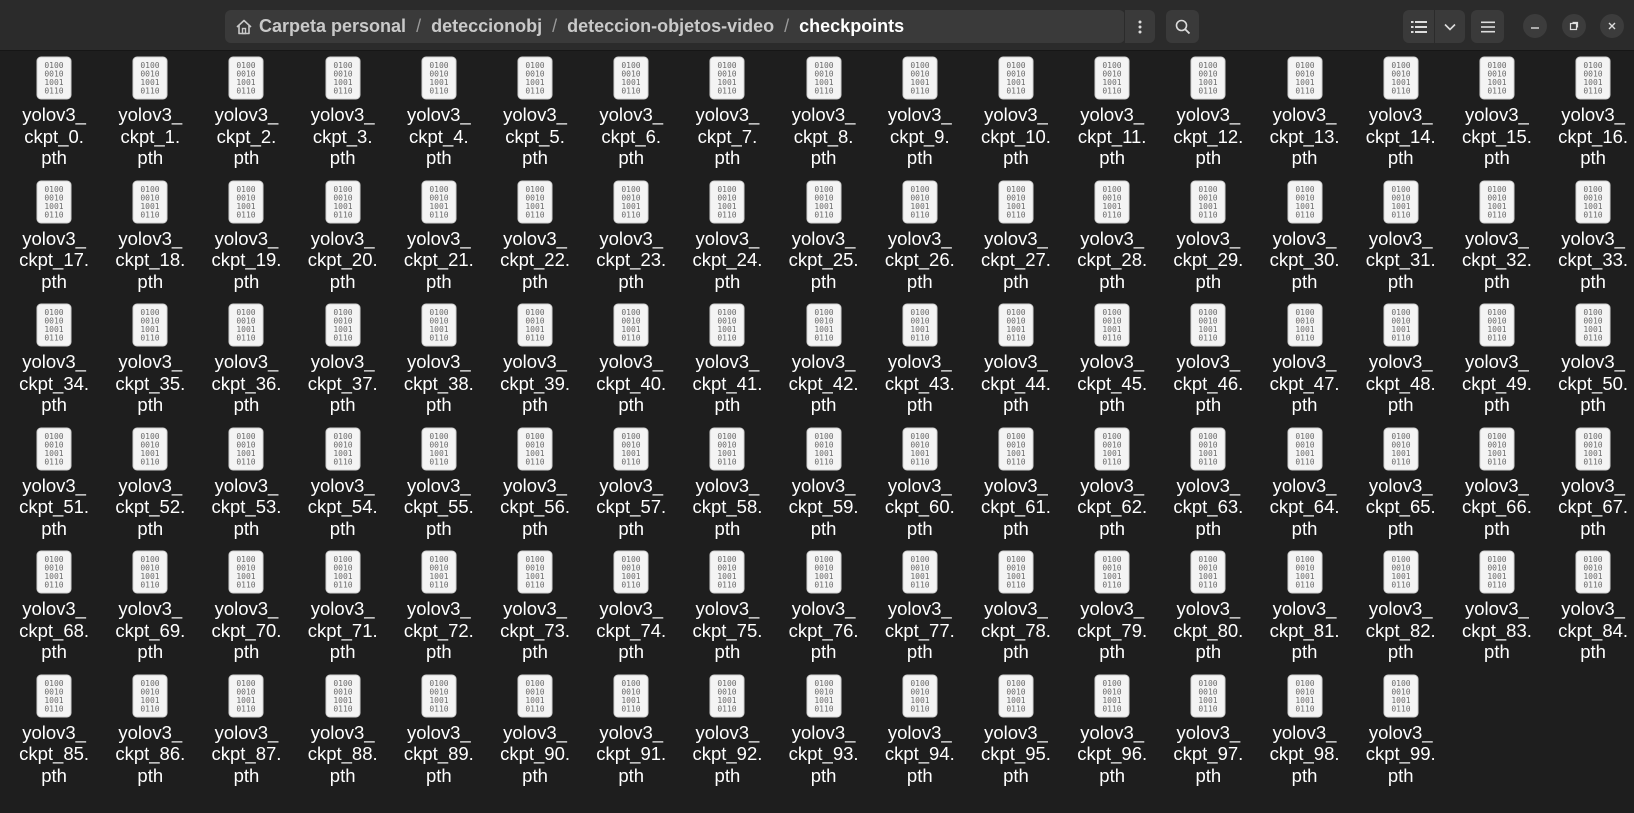 The image size is (1634, 813). I want to click on file-item: 0100 0010 1001 0110 yolov3_ ckpt_78. pth, so click(1016, 612).